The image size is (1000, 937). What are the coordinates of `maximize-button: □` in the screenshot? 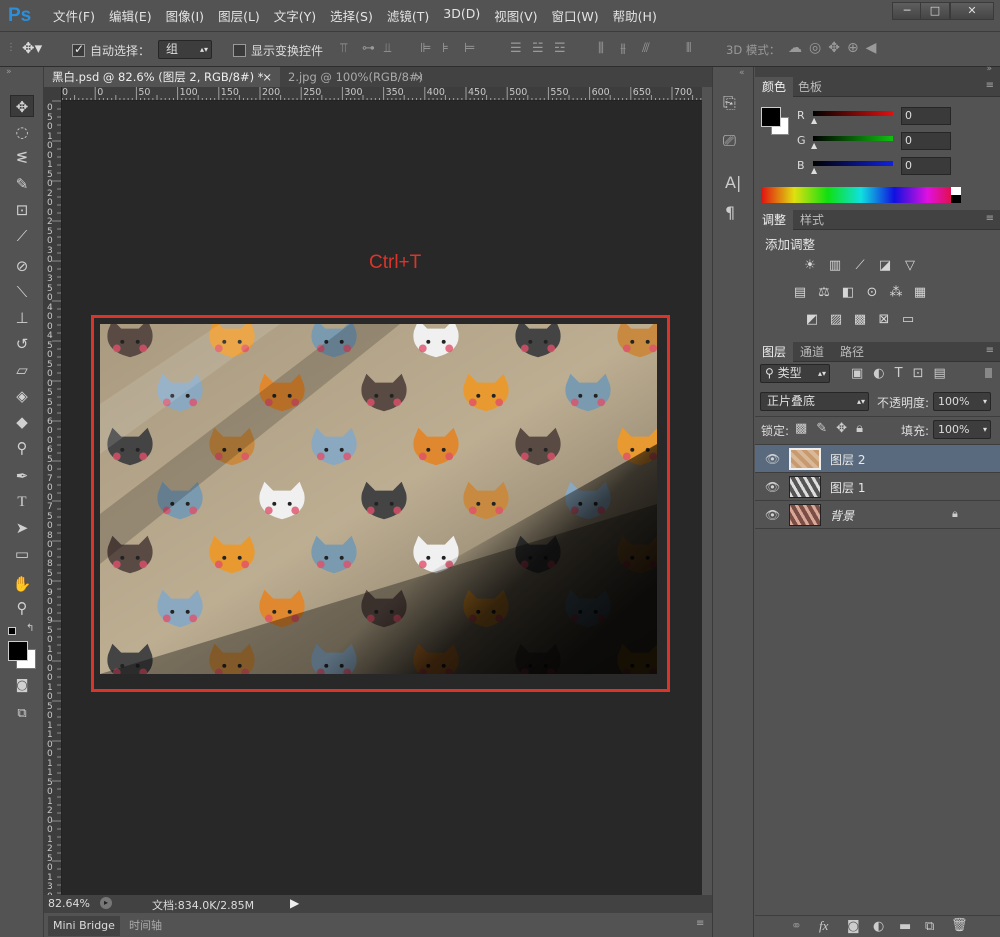 It's located at (935, 11).